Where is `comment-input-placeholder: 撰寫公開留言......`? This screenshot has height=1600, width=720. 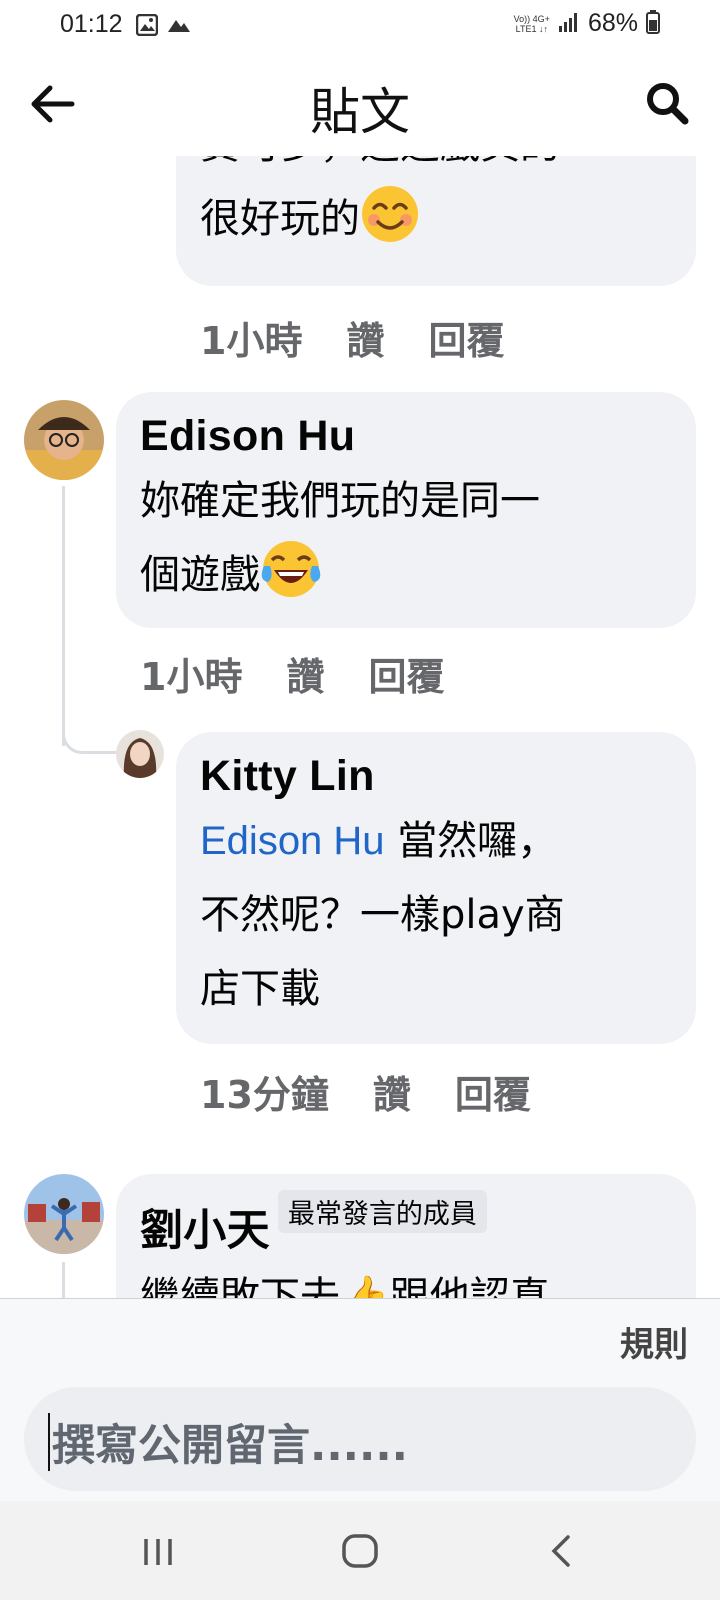
comment-input-placeholder: 撰寫公開留言...... is located at coordinates (230, 1446).